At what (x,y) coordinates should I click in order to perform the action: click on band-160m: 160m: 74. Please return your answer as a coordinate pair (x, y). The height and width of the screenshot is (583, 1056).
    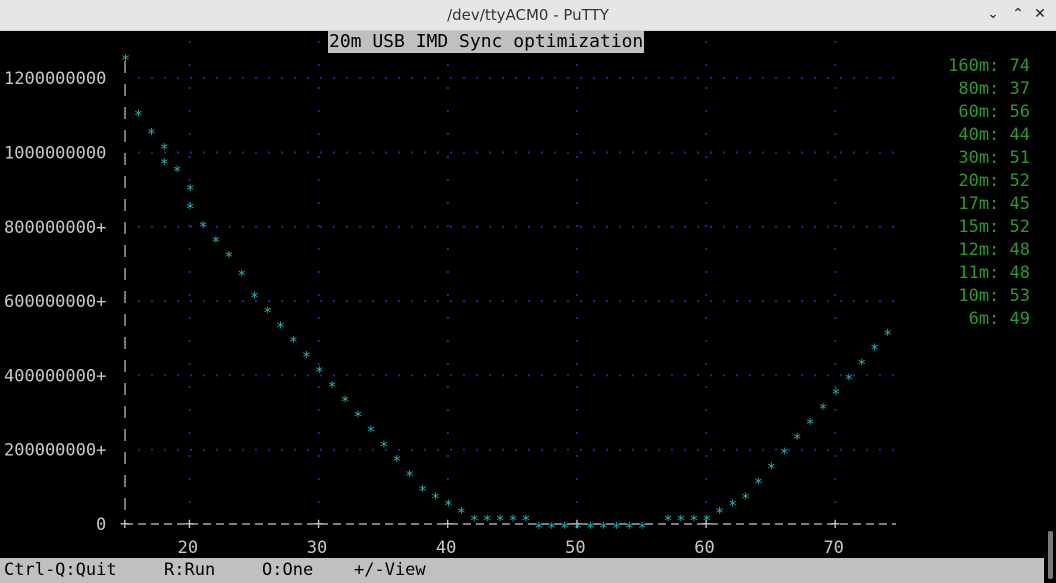
    Looking at the image, I should click on (989, 66).